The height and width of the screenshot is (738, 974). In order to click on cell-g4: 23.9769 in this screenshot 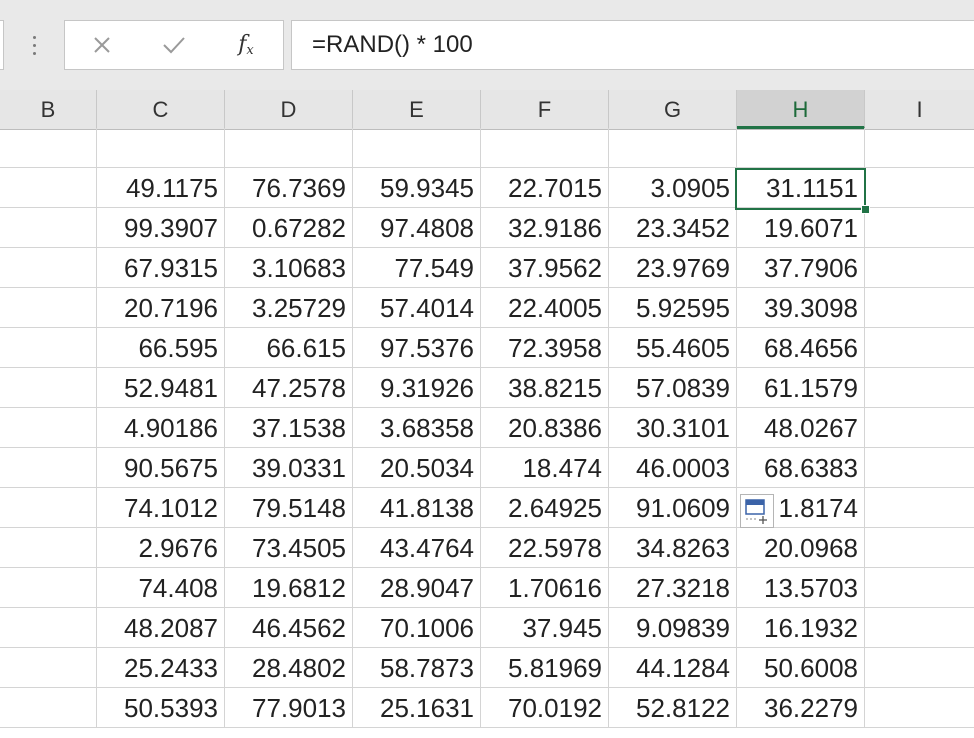, I will do `click(673, 268)`.